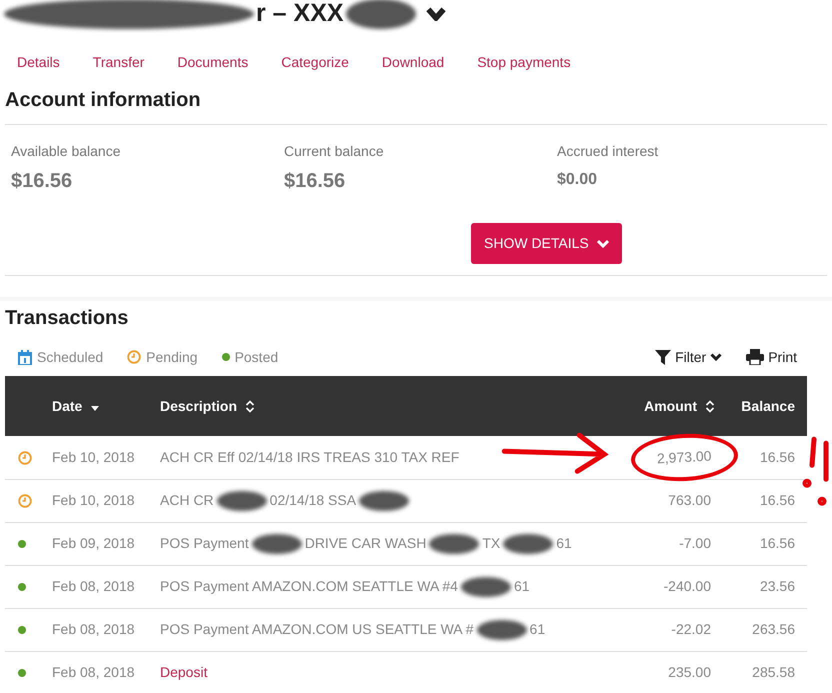  I want to click on sort-down-icon, so click(95, 409).